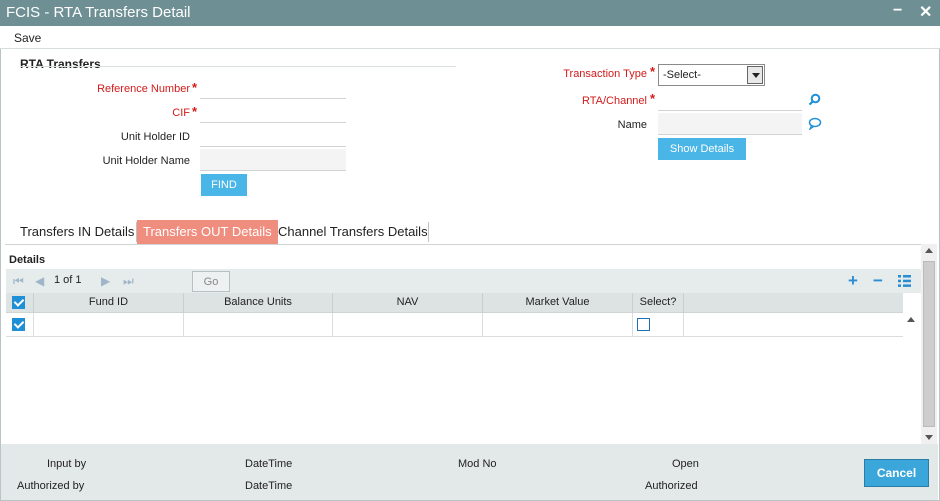 This screenshot has width=940, height=501. What do you see at coordinates (558, 303) in the screenshot?
I see `col-market-value: Market Value` at bounding box center [558, 303].